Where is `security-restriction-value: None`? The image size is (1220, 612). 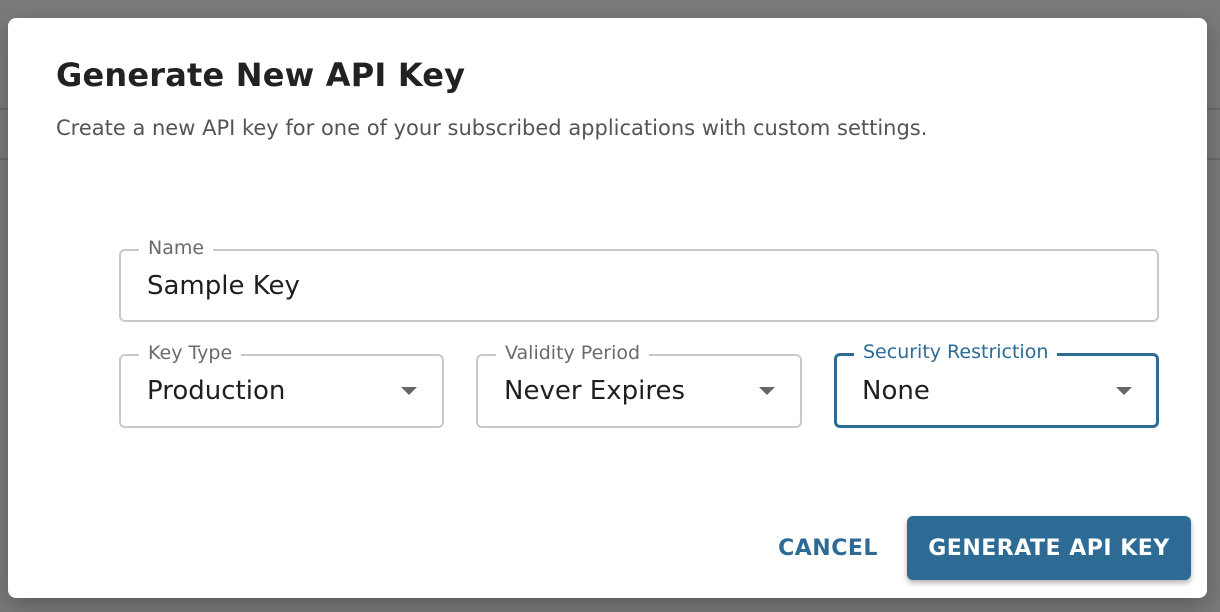 security-restriction-value: None is located at coordinates (896, 390).